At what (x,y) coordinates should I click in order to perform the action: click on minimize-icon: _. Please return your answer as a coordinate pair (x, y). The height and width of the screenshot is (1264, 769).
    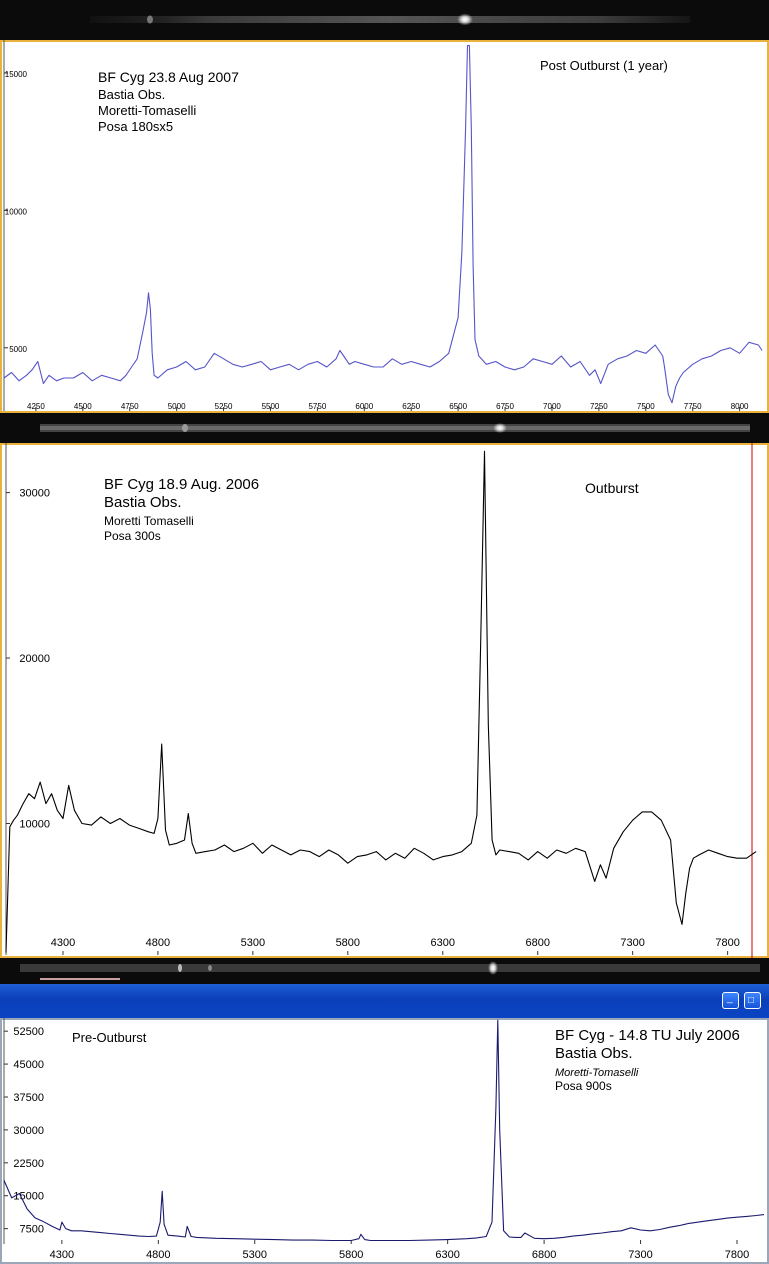
    Looking at the image, I should click on (730, 998).